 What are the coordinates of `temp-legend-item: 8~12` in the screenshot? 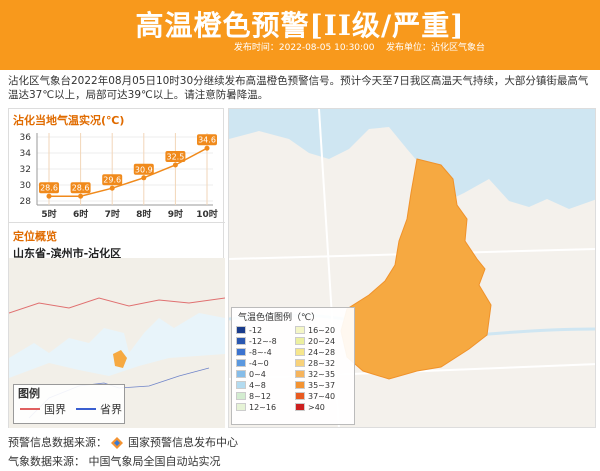 It's located at (265, 396).